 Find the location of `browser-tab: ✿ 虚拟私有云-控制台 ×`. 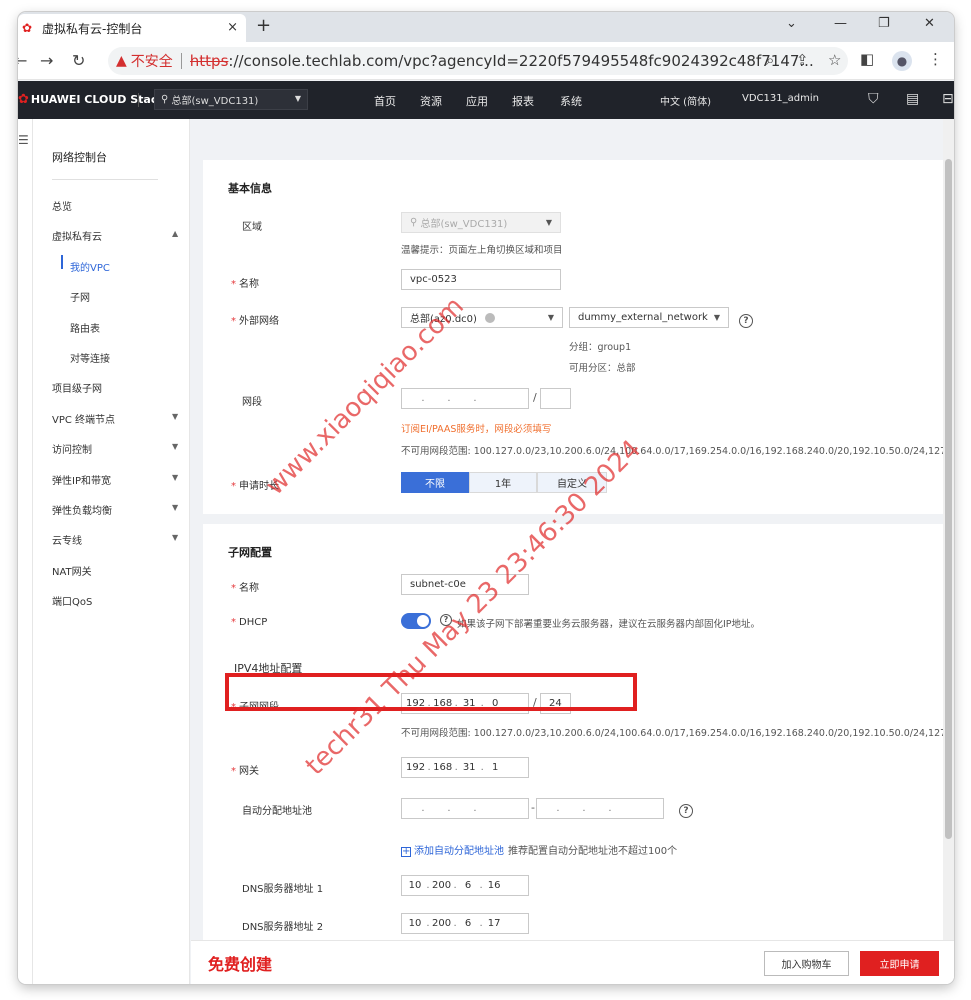

browser-tab: ✿ 虚拟私有云-控制台 × is located at coordinates (132, 28).